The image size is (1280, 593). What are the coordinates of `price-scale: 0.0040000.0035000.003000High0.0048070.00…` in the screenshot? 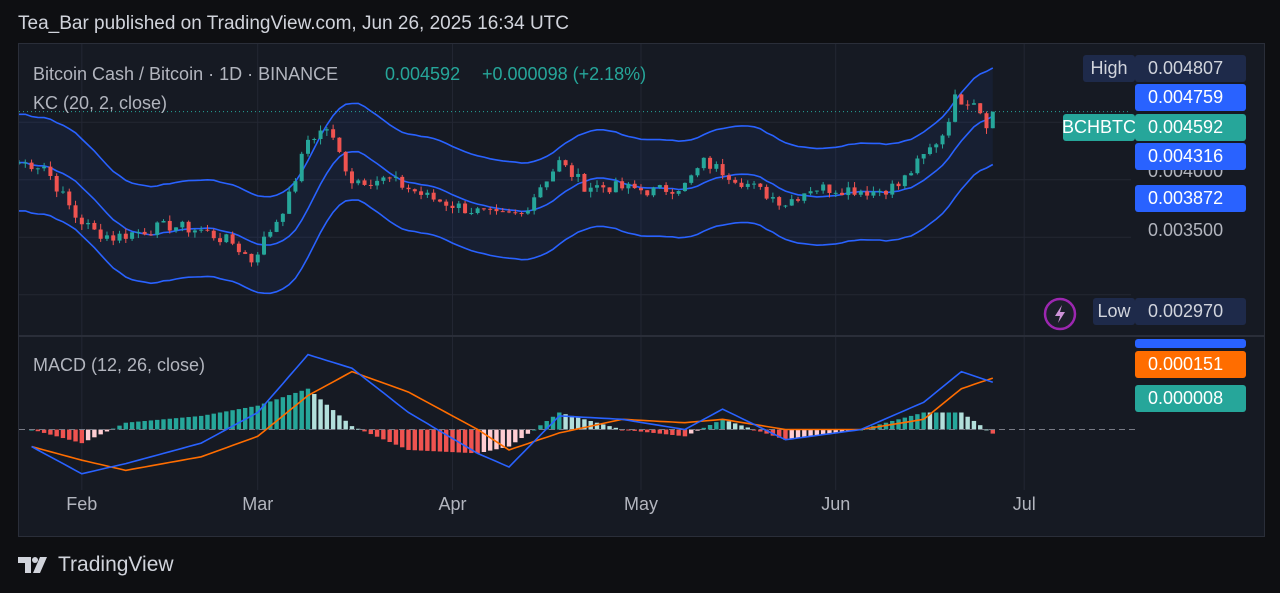 It's located at (1154, 233).